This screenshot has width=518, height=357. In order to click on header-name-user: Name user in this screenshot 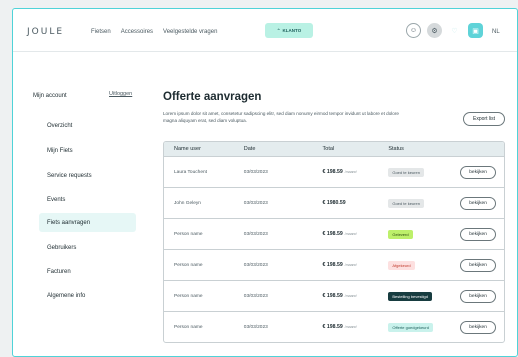, I will do `click(204, 149)`.